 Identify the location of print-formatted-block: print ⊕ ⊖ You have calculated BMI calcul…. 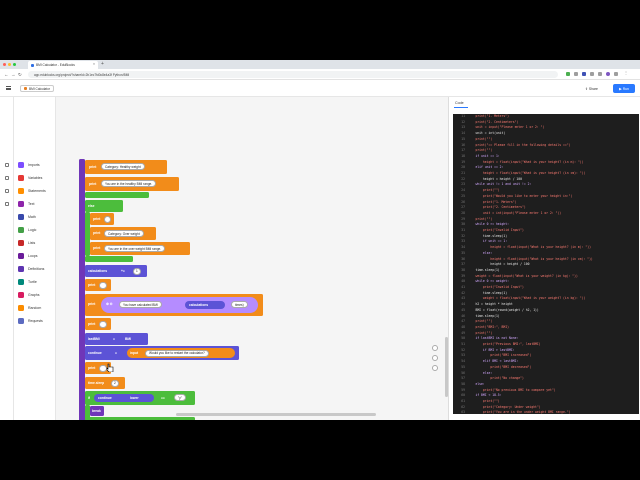
(174, 305).